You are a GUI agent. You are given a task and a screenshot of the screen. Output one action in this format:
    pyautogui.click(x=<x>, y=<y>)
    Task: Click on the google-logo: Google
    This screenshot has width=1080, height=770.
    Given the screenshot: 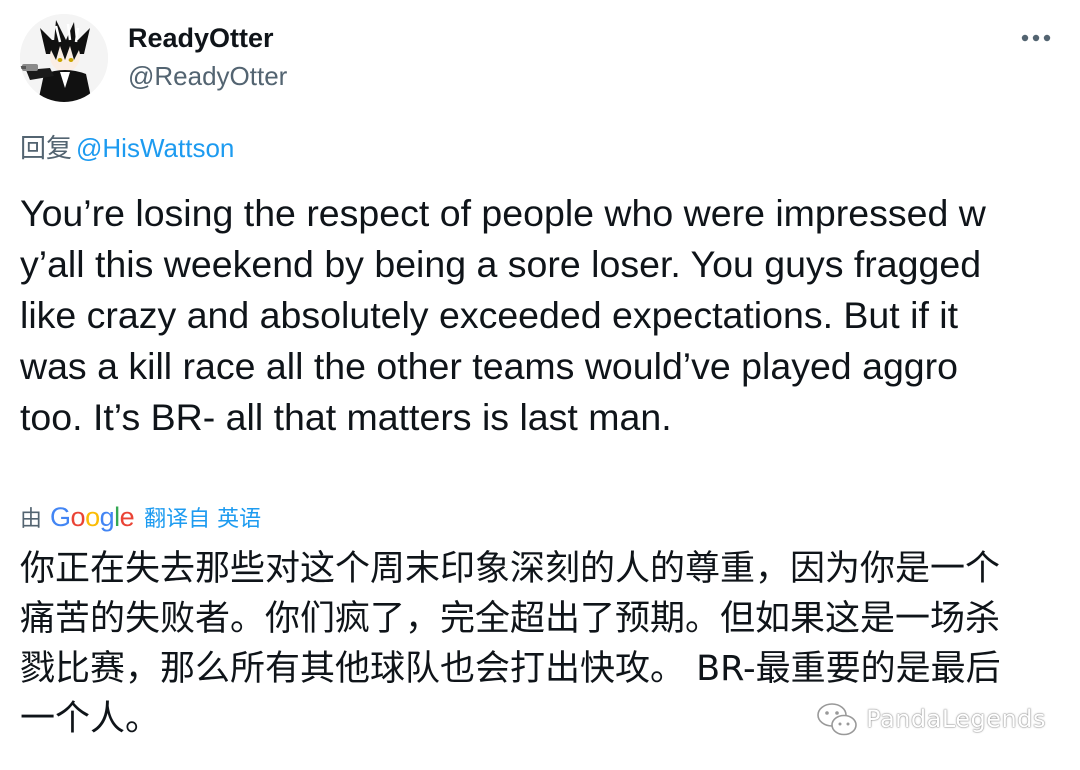 What is the action you would take?
    pyautogui.click(x=92, y=516)
    